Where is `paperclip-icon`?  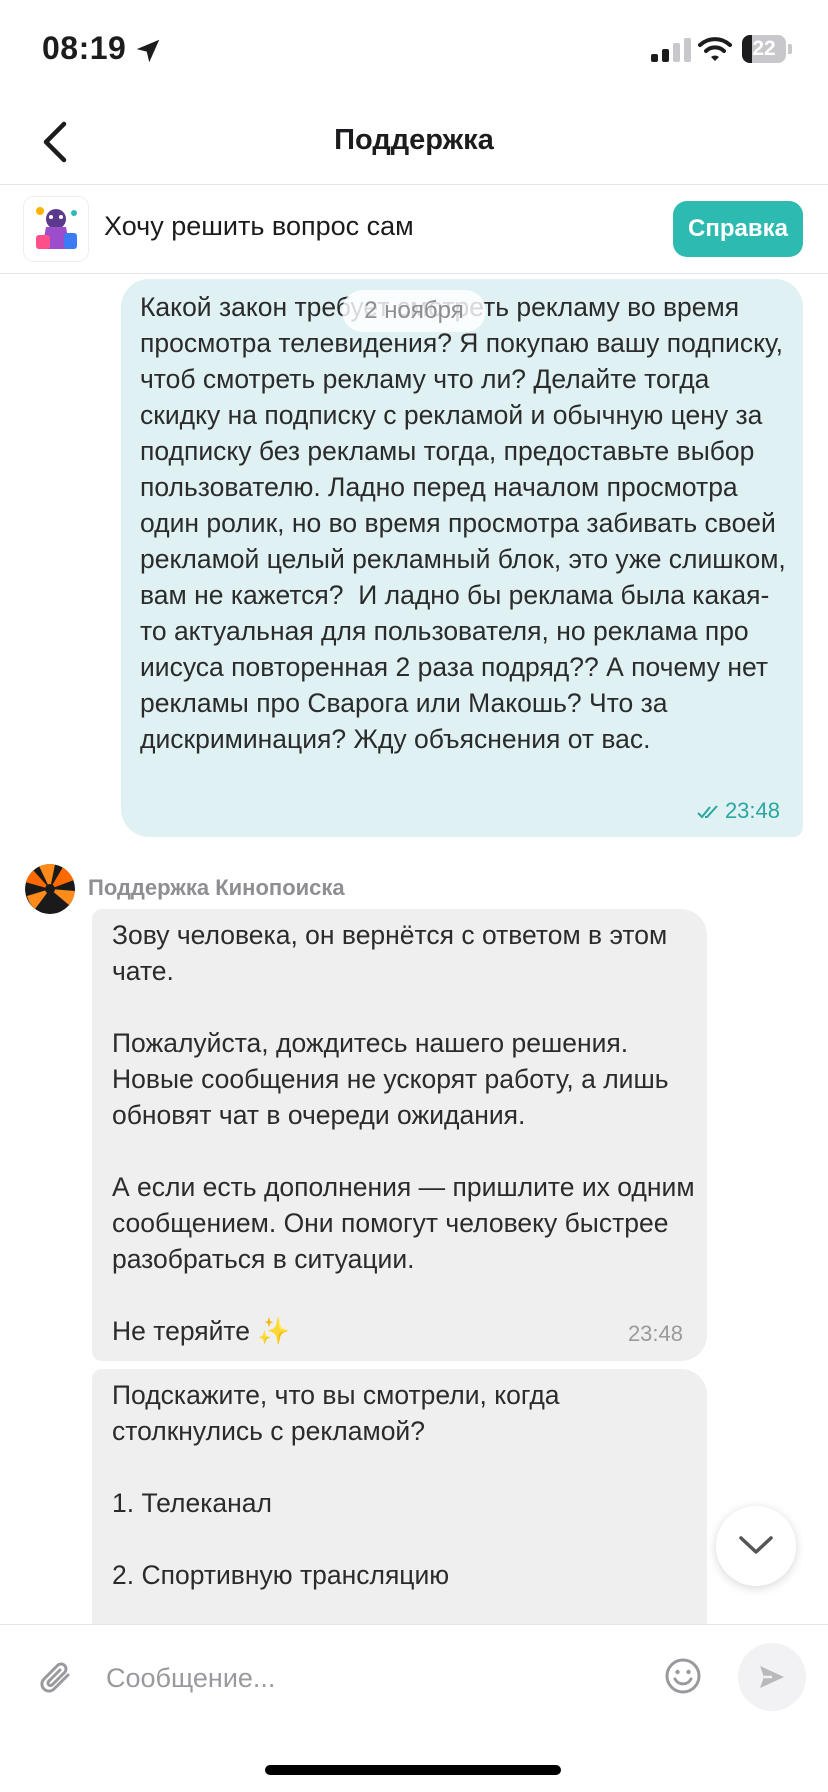 paperclip-icon is located at coordinates (57, 1679).